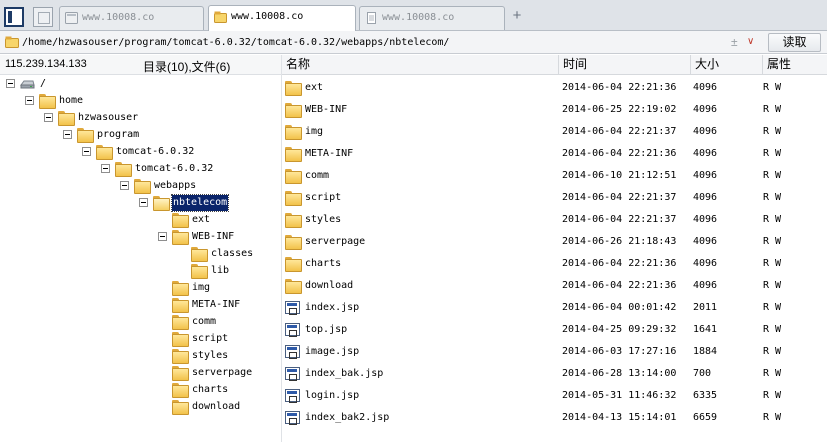 The width and height of the screenshot is (827, 442). What do you see at coordinates (517, 16) in the screenshot?
I see `new-tab-plus-icon: +` at bounding box center [517, 16].